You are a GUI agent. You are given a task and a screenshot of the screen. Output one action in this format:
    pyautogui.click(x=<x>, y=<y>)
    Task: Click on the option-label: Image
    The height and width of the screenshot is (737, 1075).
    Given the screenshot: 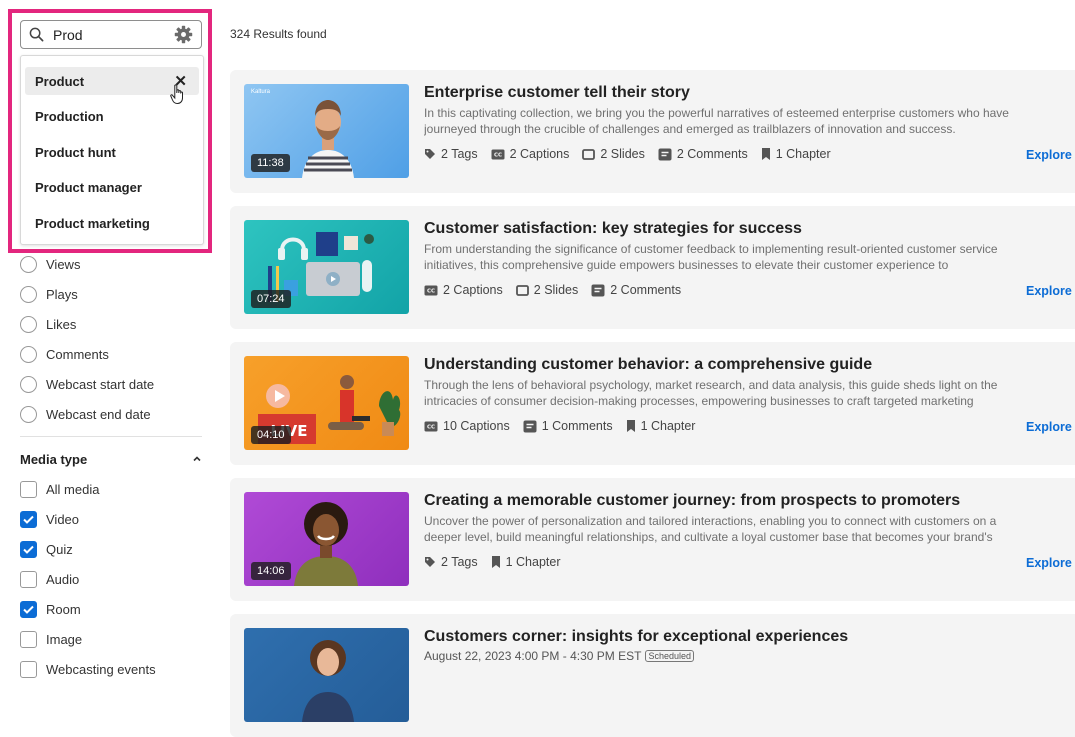 What is the action you would take?
    pyautogui.click(x=64, y=639)
    